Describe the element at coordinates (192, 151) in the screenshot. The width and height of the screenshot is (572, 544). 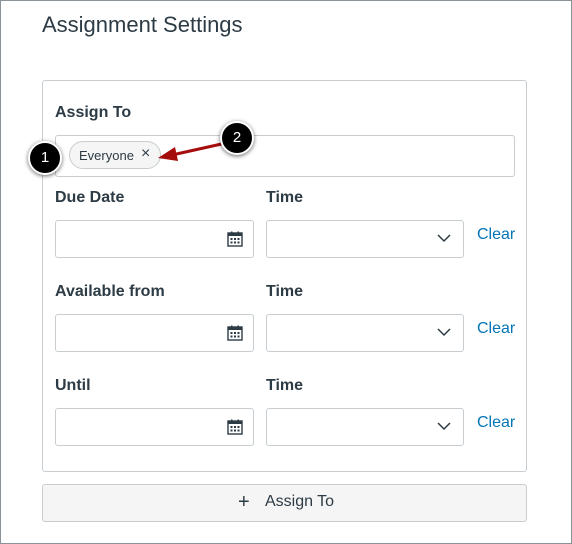
I see `annotation-arrow` at that location.